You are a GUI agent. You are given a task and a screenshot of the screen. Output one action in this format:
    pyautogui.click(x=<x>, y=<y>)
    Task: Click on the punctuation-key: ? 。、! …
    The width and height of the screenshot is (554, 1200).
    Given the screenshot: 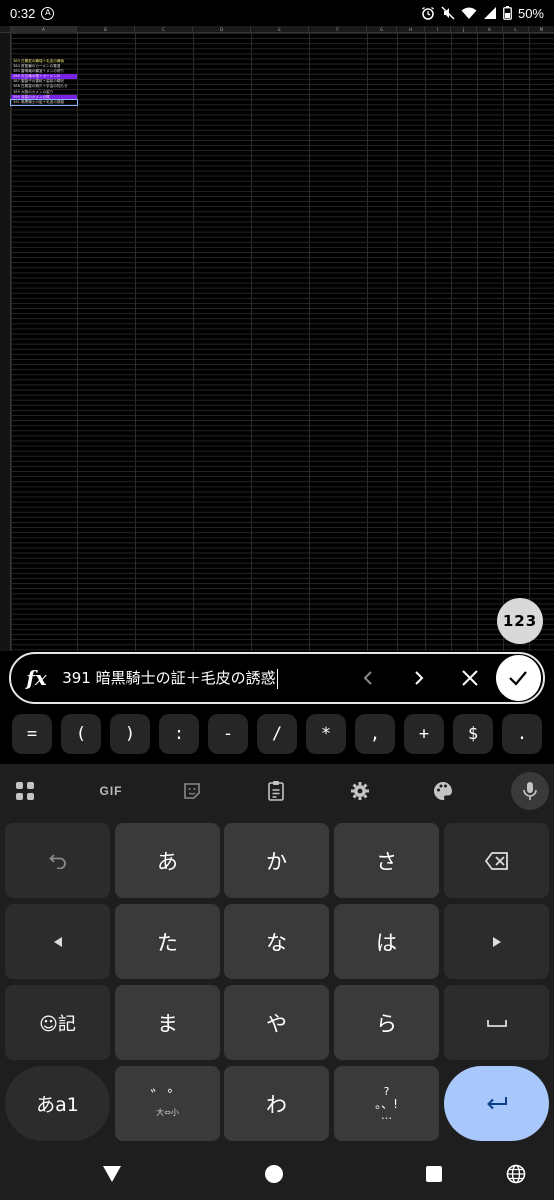 What is the action you would take?
    pyautogui.click(x=386, y=1103)
    